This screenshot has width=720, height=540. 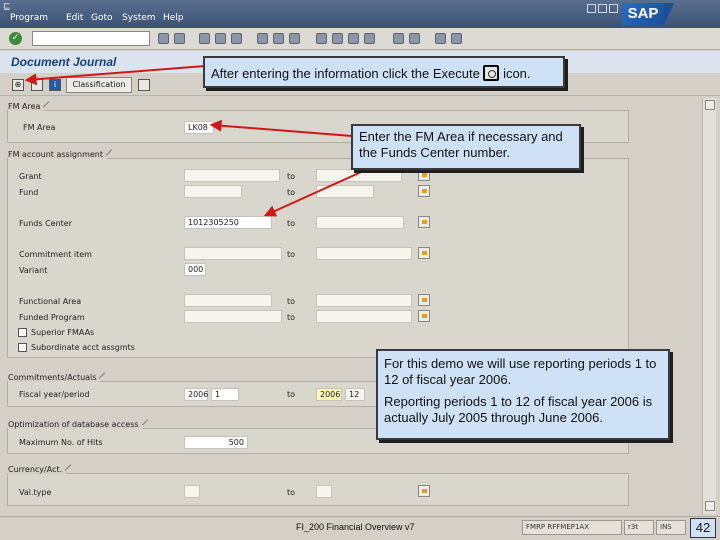 I want to click on exit-icon, so click(x=220, y=38).